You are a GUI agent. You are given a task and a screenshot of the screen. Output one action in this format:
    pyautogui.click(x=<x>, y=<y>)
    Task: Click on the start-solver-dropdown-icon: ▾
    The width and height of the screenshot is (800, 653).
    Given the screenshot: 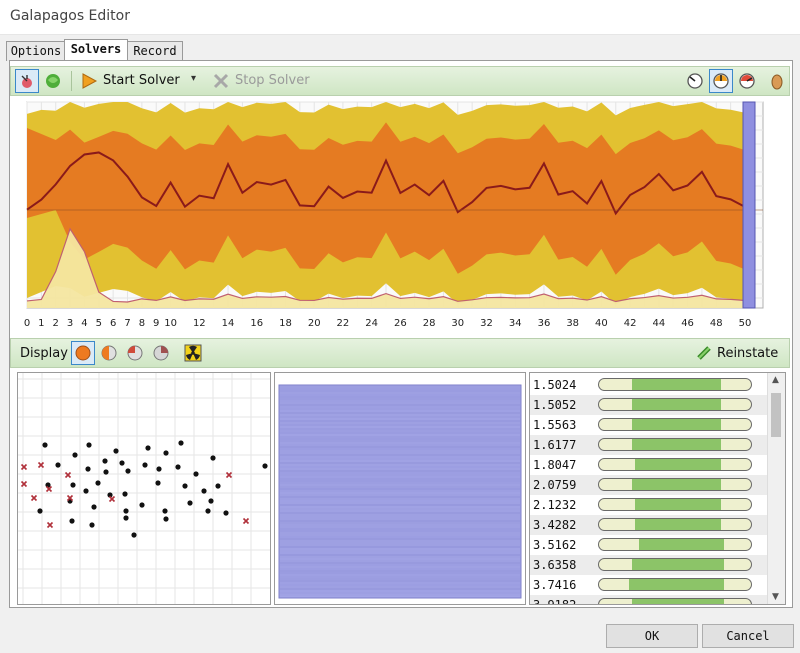 What is the action you would take?
    pyautogui.click(x=193, y=78)
    